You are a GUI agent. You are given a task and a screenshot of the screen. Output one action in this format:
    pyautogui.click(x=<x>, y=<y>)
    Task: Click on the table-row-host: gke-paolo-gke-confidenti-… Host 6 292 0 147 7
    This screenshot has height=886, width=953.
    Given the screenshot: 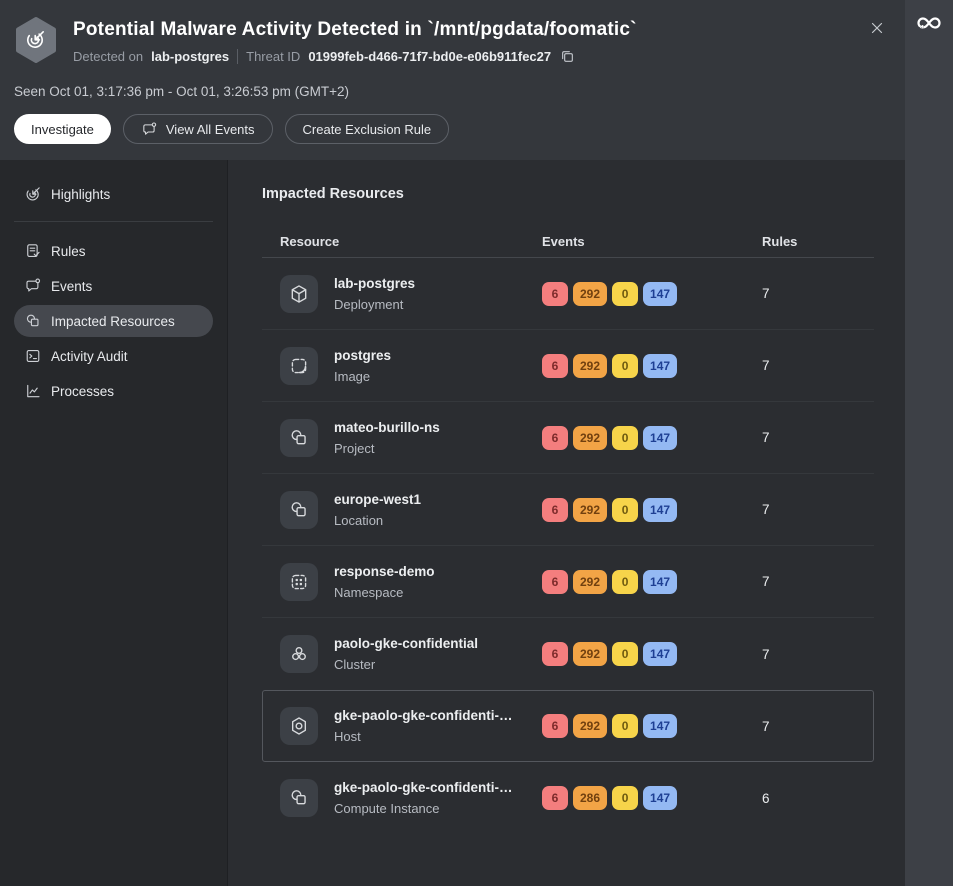 What is the action you would take?
    pyautogui.click(x=568, y=726)
    